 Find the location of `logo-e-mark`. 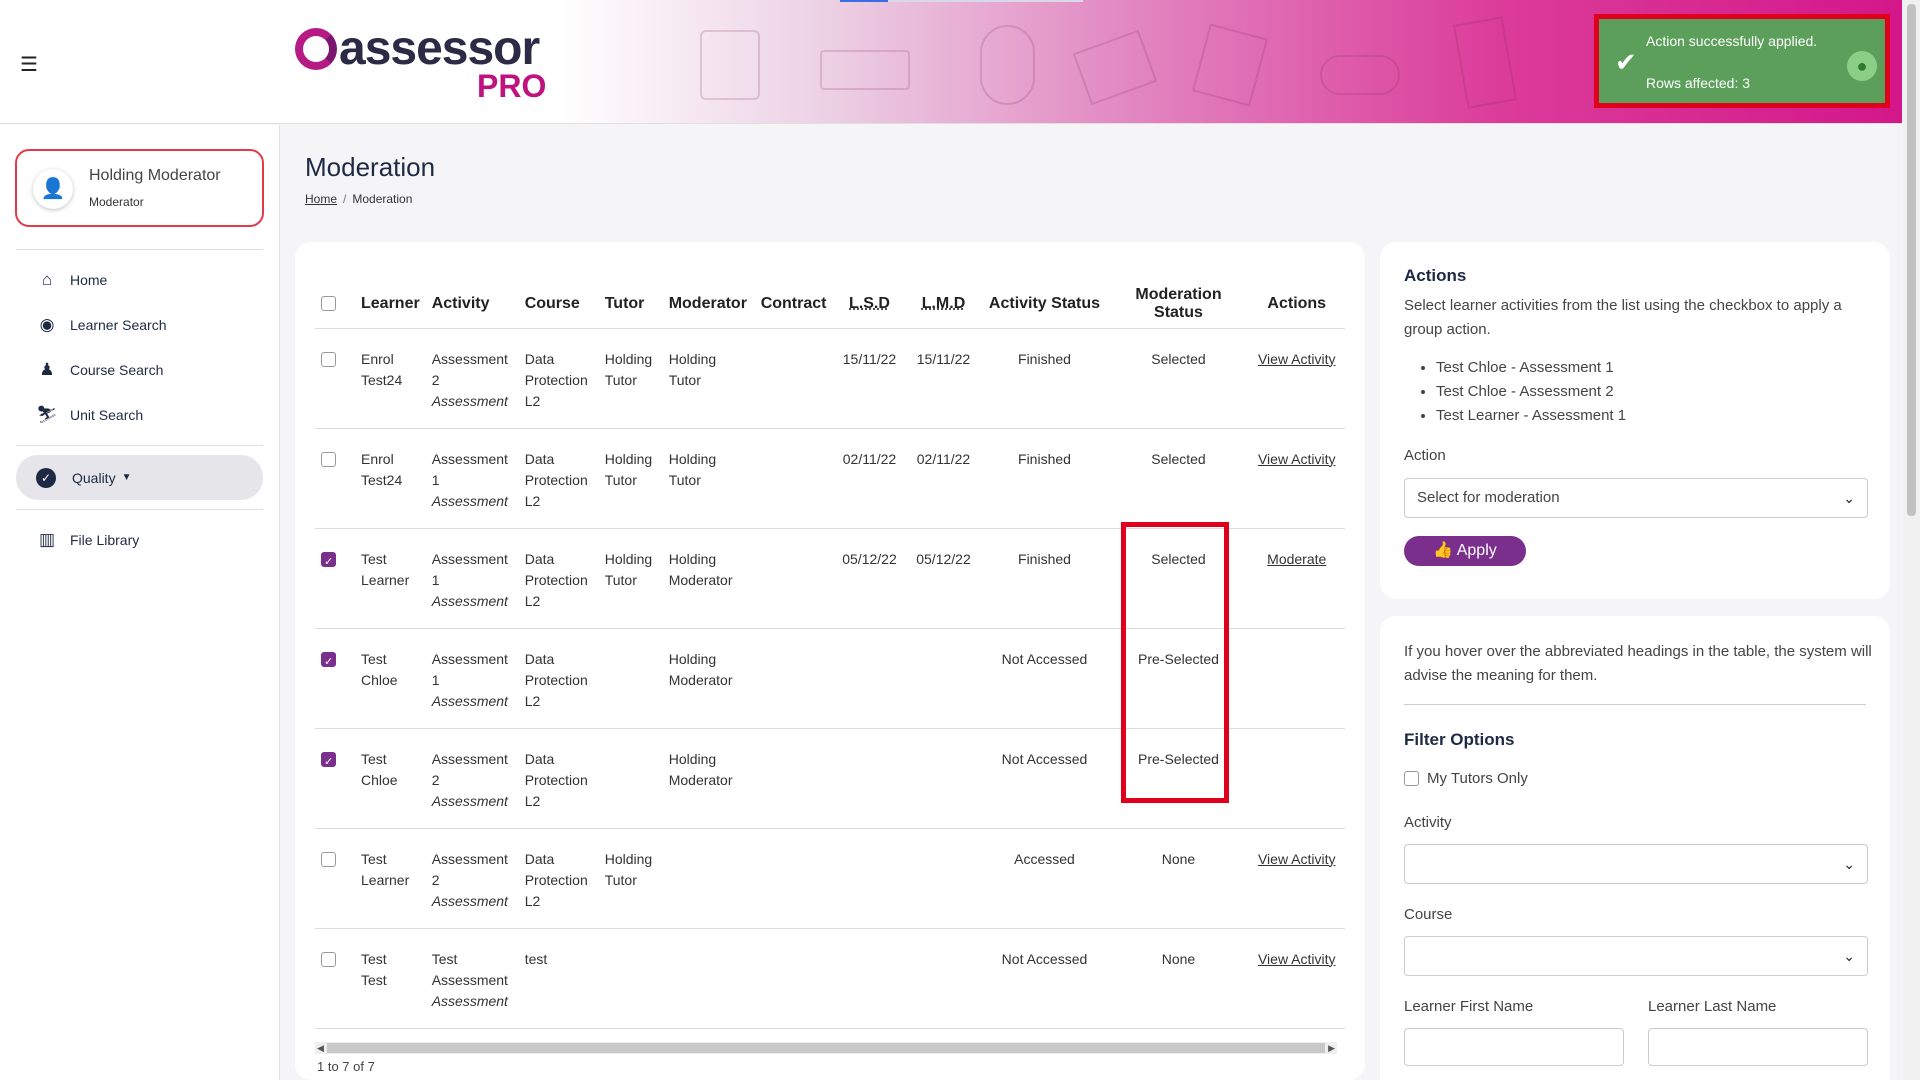

logo-e-mark is located at coordinates (316, 49).